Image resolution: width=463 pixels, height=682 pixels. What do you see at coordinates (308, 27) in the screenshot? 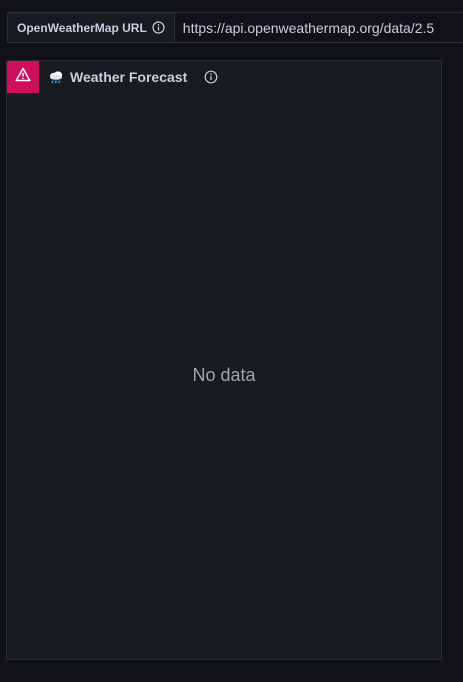
I see `variable-value-text: https://api.openweathermap.org/data/2.5` at bounding box center [308, 27].